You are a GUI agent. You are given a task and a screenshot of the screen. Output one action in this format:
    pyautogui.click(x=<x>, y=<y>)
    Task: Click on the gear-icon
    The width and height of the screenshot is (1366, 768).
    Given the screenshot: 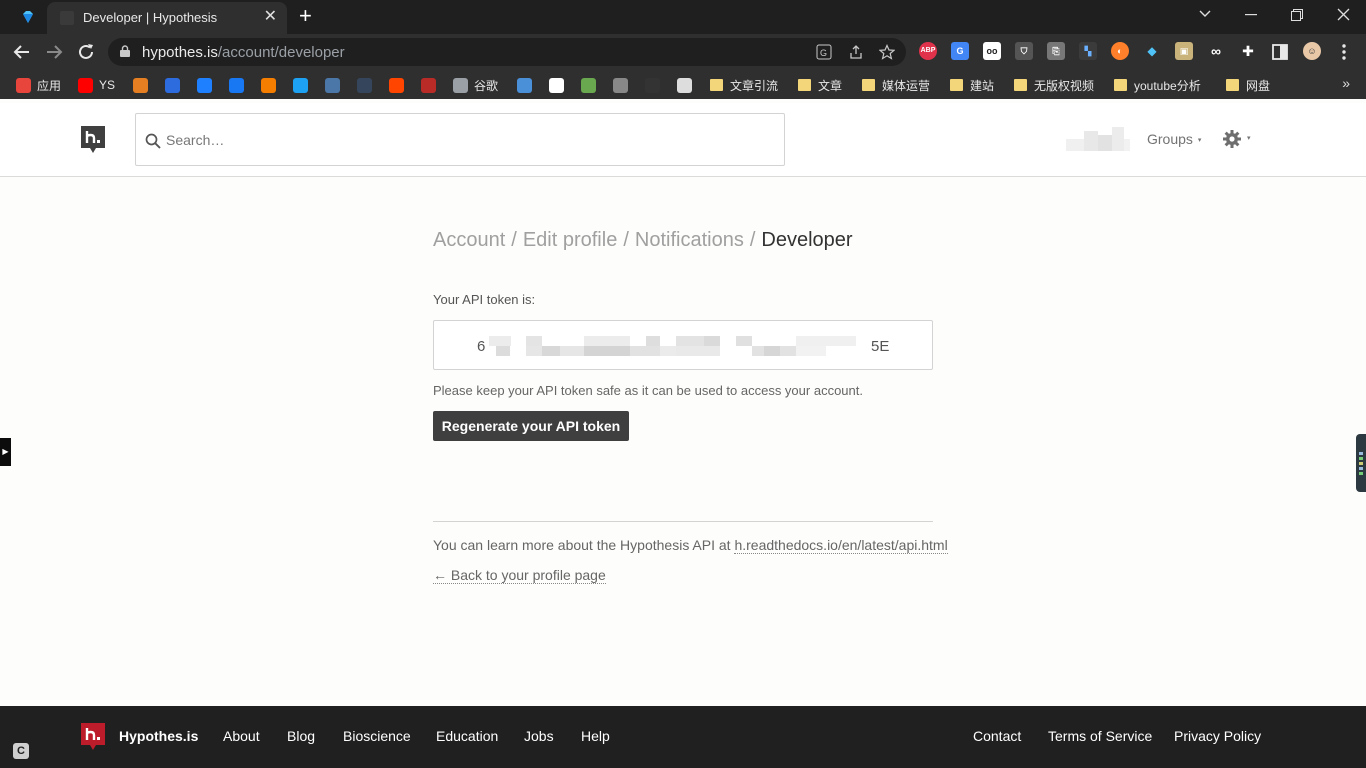 What is the action you would take?
    pyautogui.click(x=1232, y=139)
    